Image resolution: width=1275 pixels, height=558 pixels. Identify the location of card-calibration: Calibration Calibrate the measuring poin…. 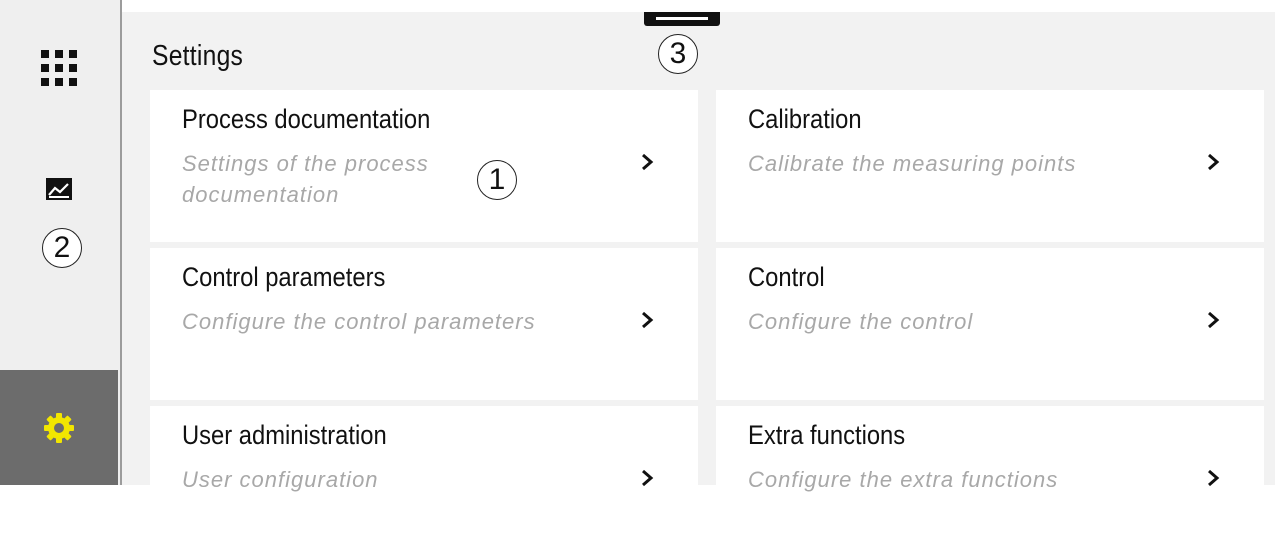
(990, 166).